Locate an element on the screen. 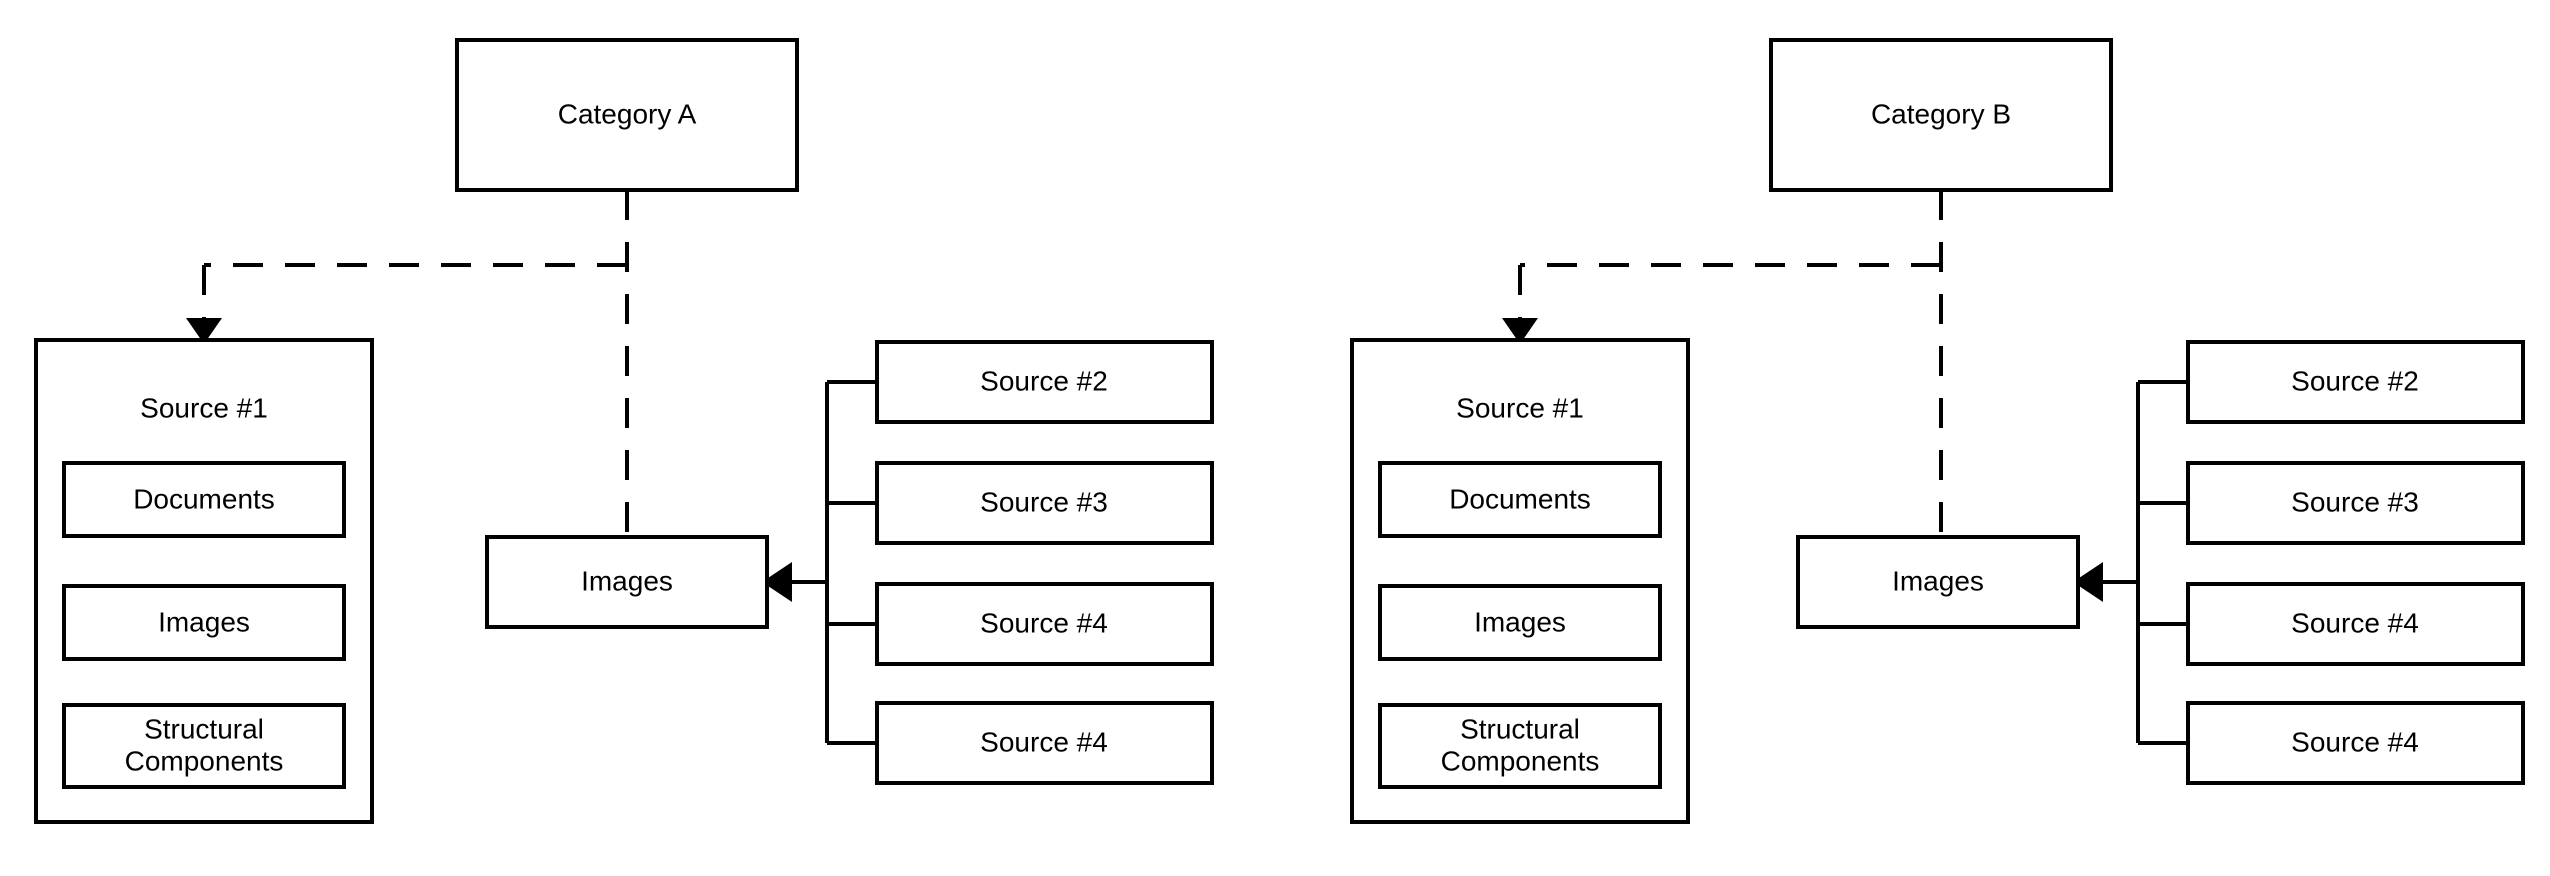  structural-components-b-label-line1: Structural is located at coordinates (1520, 728).